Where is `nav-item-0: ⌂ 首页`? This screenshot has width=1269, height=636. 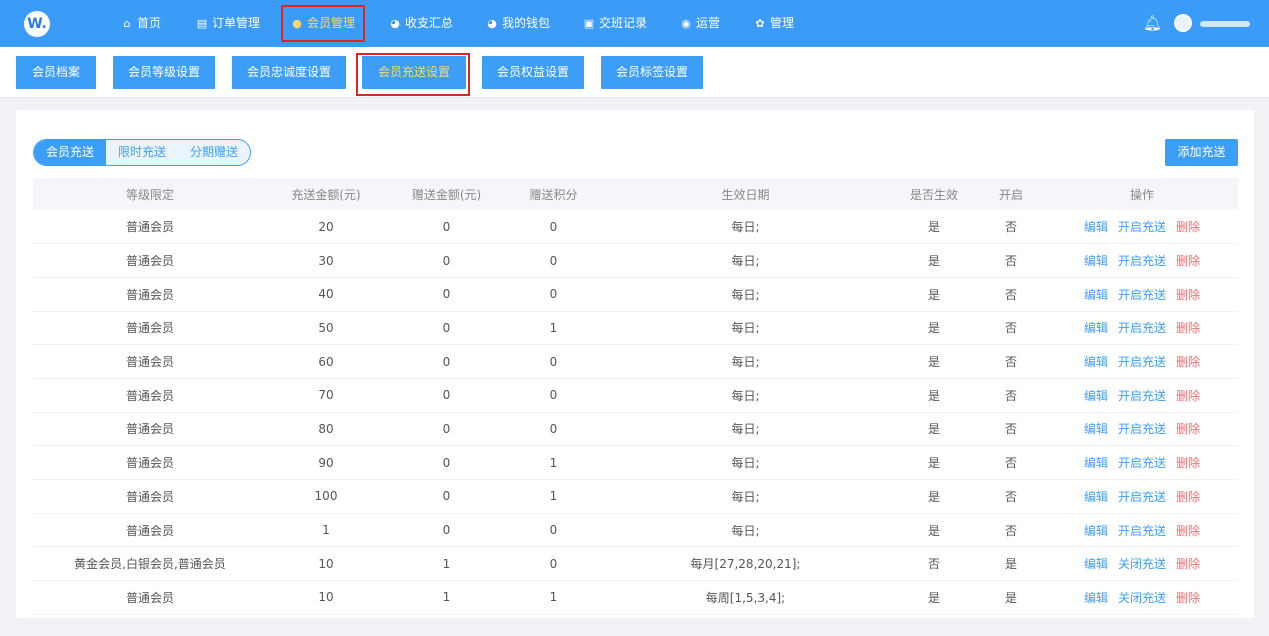 nav-item-0: ⌂ 首页 is located at coordinates (141, 23).